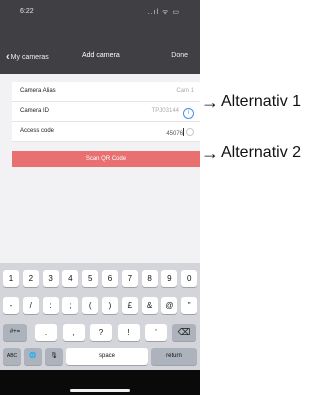 This screenshot has width=331, height=395. I want to click on shift-symbols-key: #+=, so click(15, 332).